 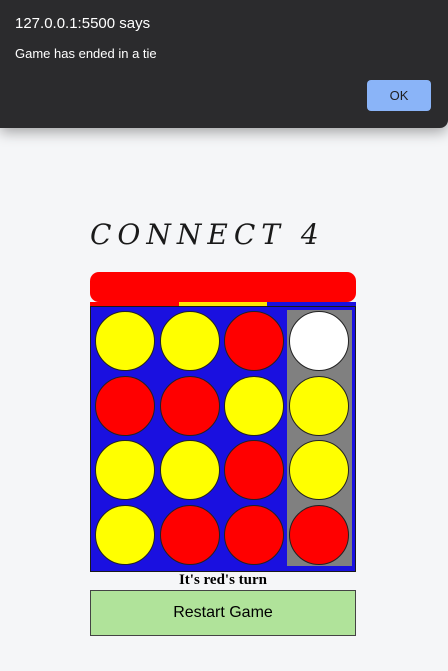 What do you see at coordinates (223, 613) in the screenshot?
I see `restart-button: Restart Game` at bounding box center [223, 613].